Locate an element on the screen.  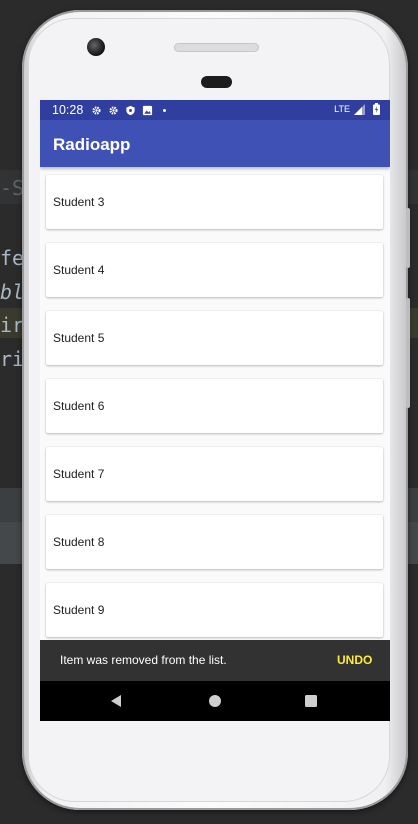
list-item: Student 8 is located at coordinates (214, 542).